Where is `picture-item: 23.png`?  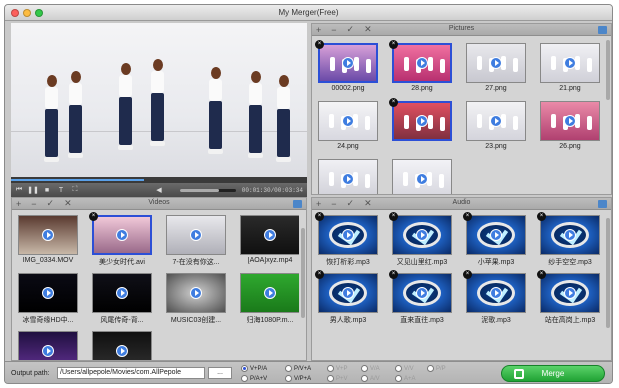 picture-item: 23.png is located at coordinates (496, 125).